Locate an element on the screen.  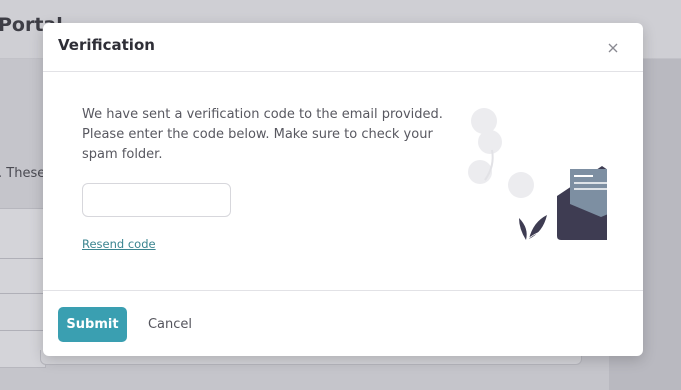
resend-code-link: Resend code is located at coordinates (119, 244).